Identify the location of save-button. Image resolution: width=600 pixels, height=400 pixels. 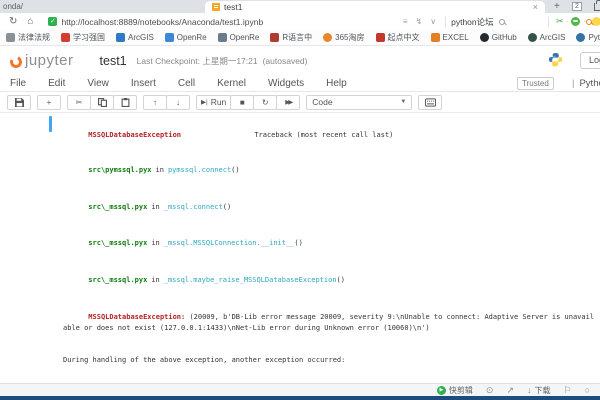
(19, 102).